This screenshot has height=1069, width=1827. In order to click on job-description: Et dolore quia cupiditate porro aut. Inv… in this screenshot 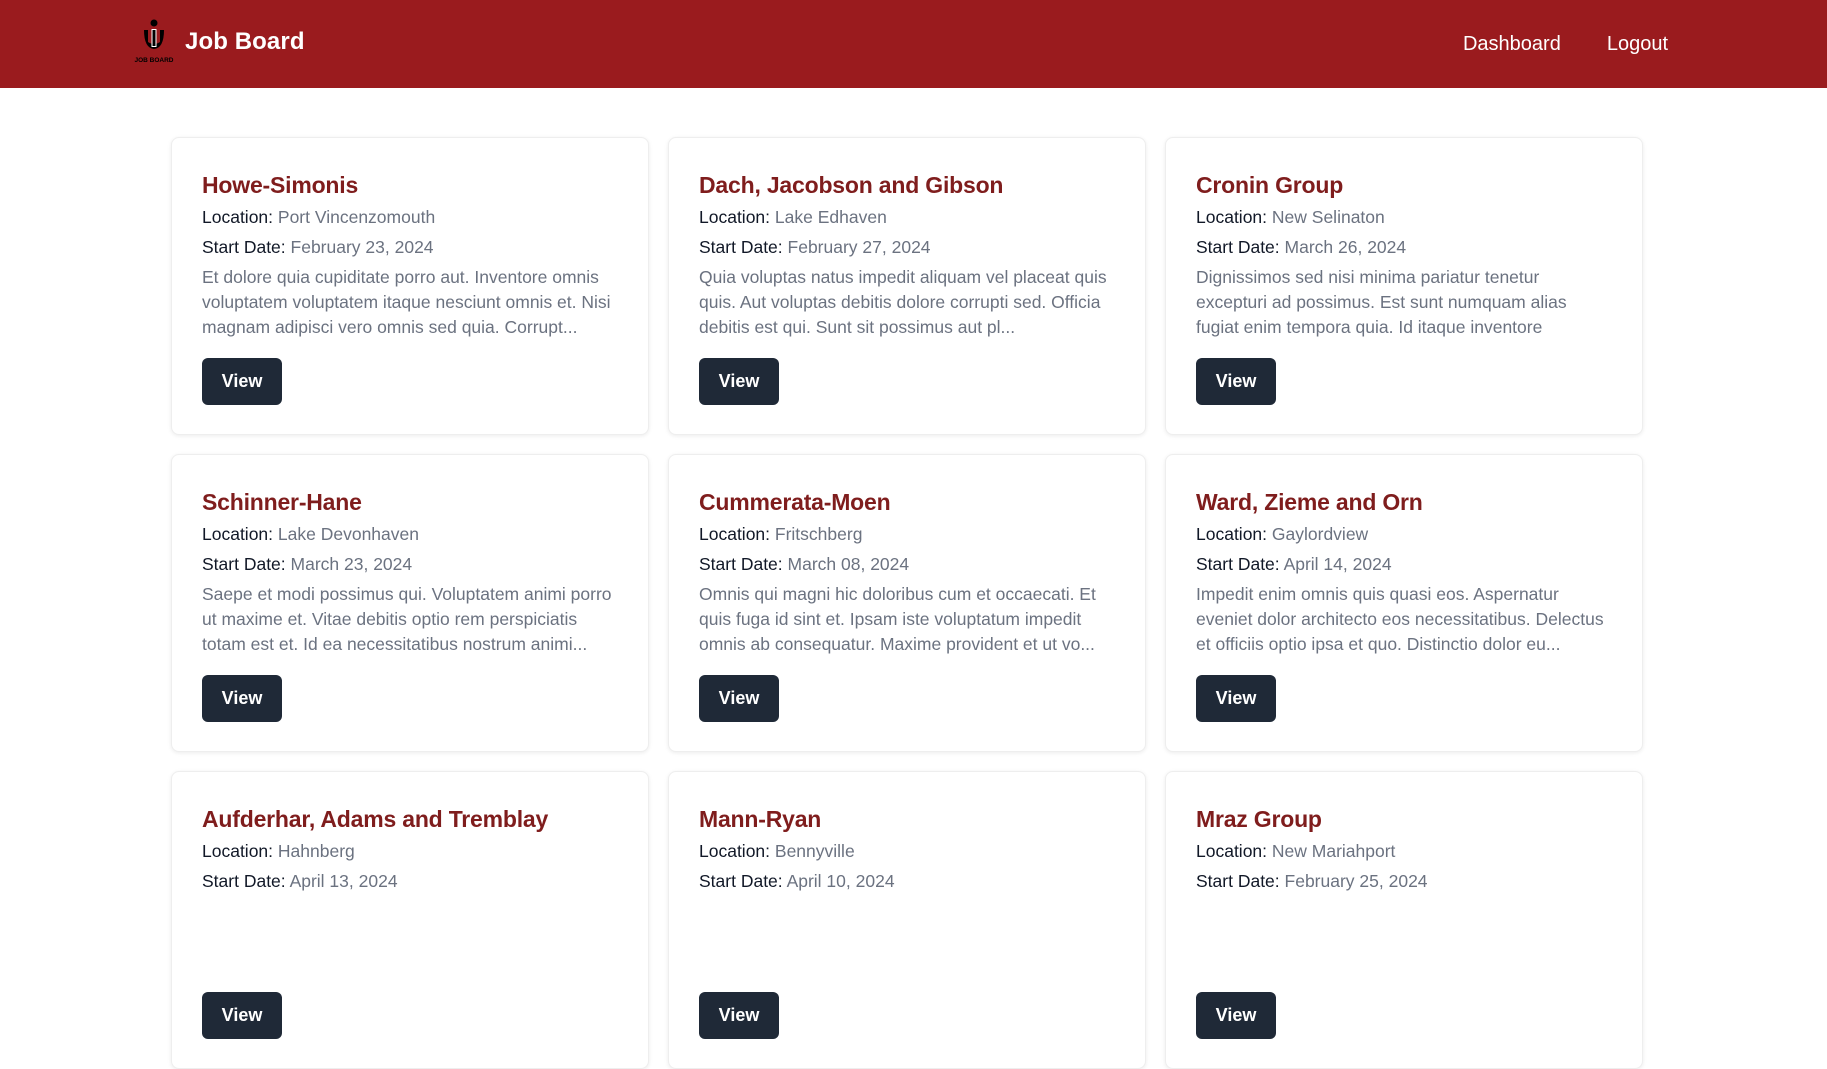, I will do `click(406, 302)`.